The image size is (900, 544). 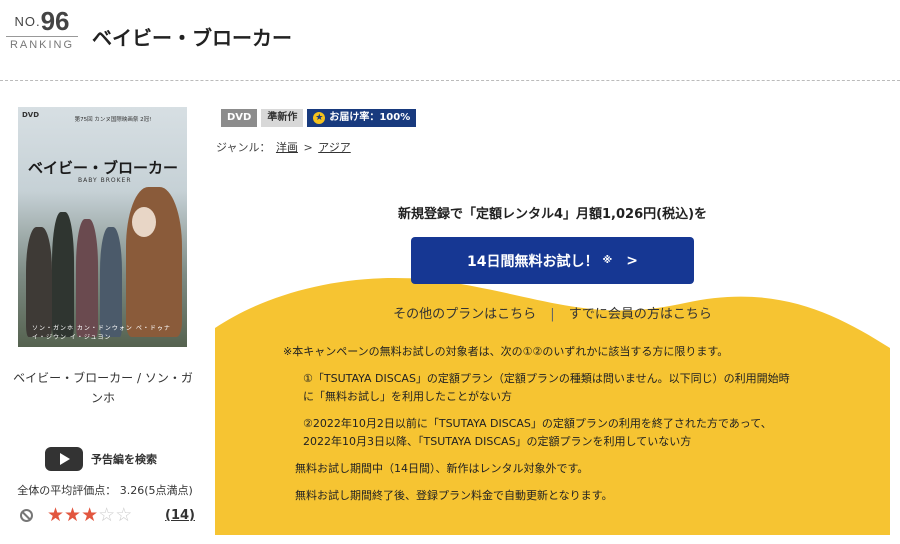 I want to click on rank-number: NO.96, so click(x=42, y=21).